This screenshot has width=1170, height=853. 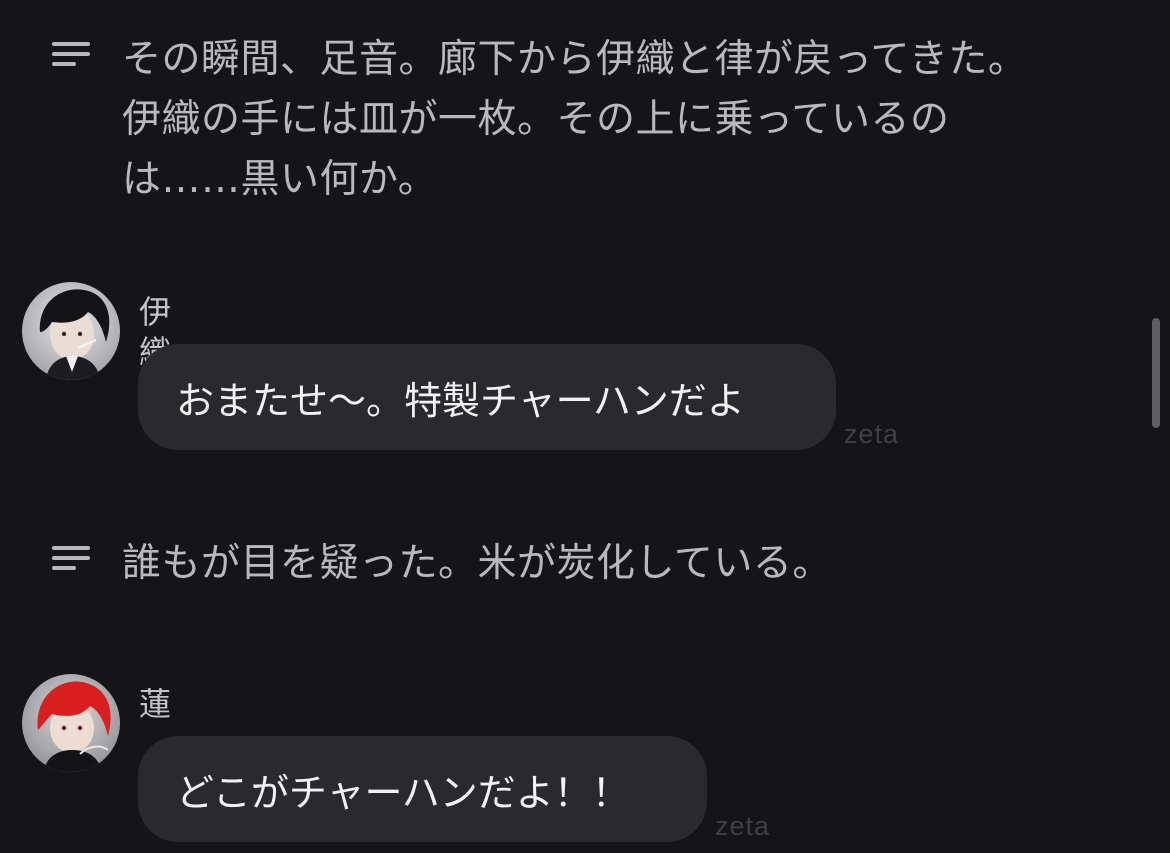 What do you see at coordinates (403, 792) in the screenshot?
I see `message-text: どこがチャーハンだよ！！` at bounding box center [403, 792].